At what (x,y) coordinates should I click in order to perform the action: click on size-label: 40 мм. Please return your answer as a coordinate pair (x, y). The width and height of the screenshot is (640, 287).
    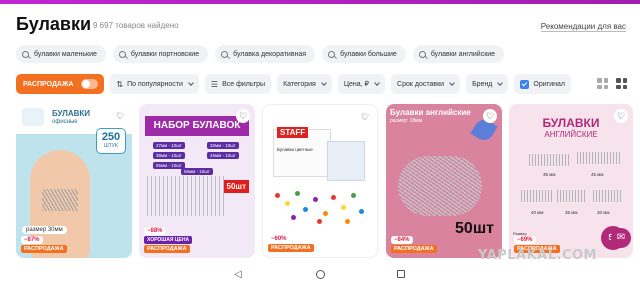
    Looking at the image, I should click on (537, 212).